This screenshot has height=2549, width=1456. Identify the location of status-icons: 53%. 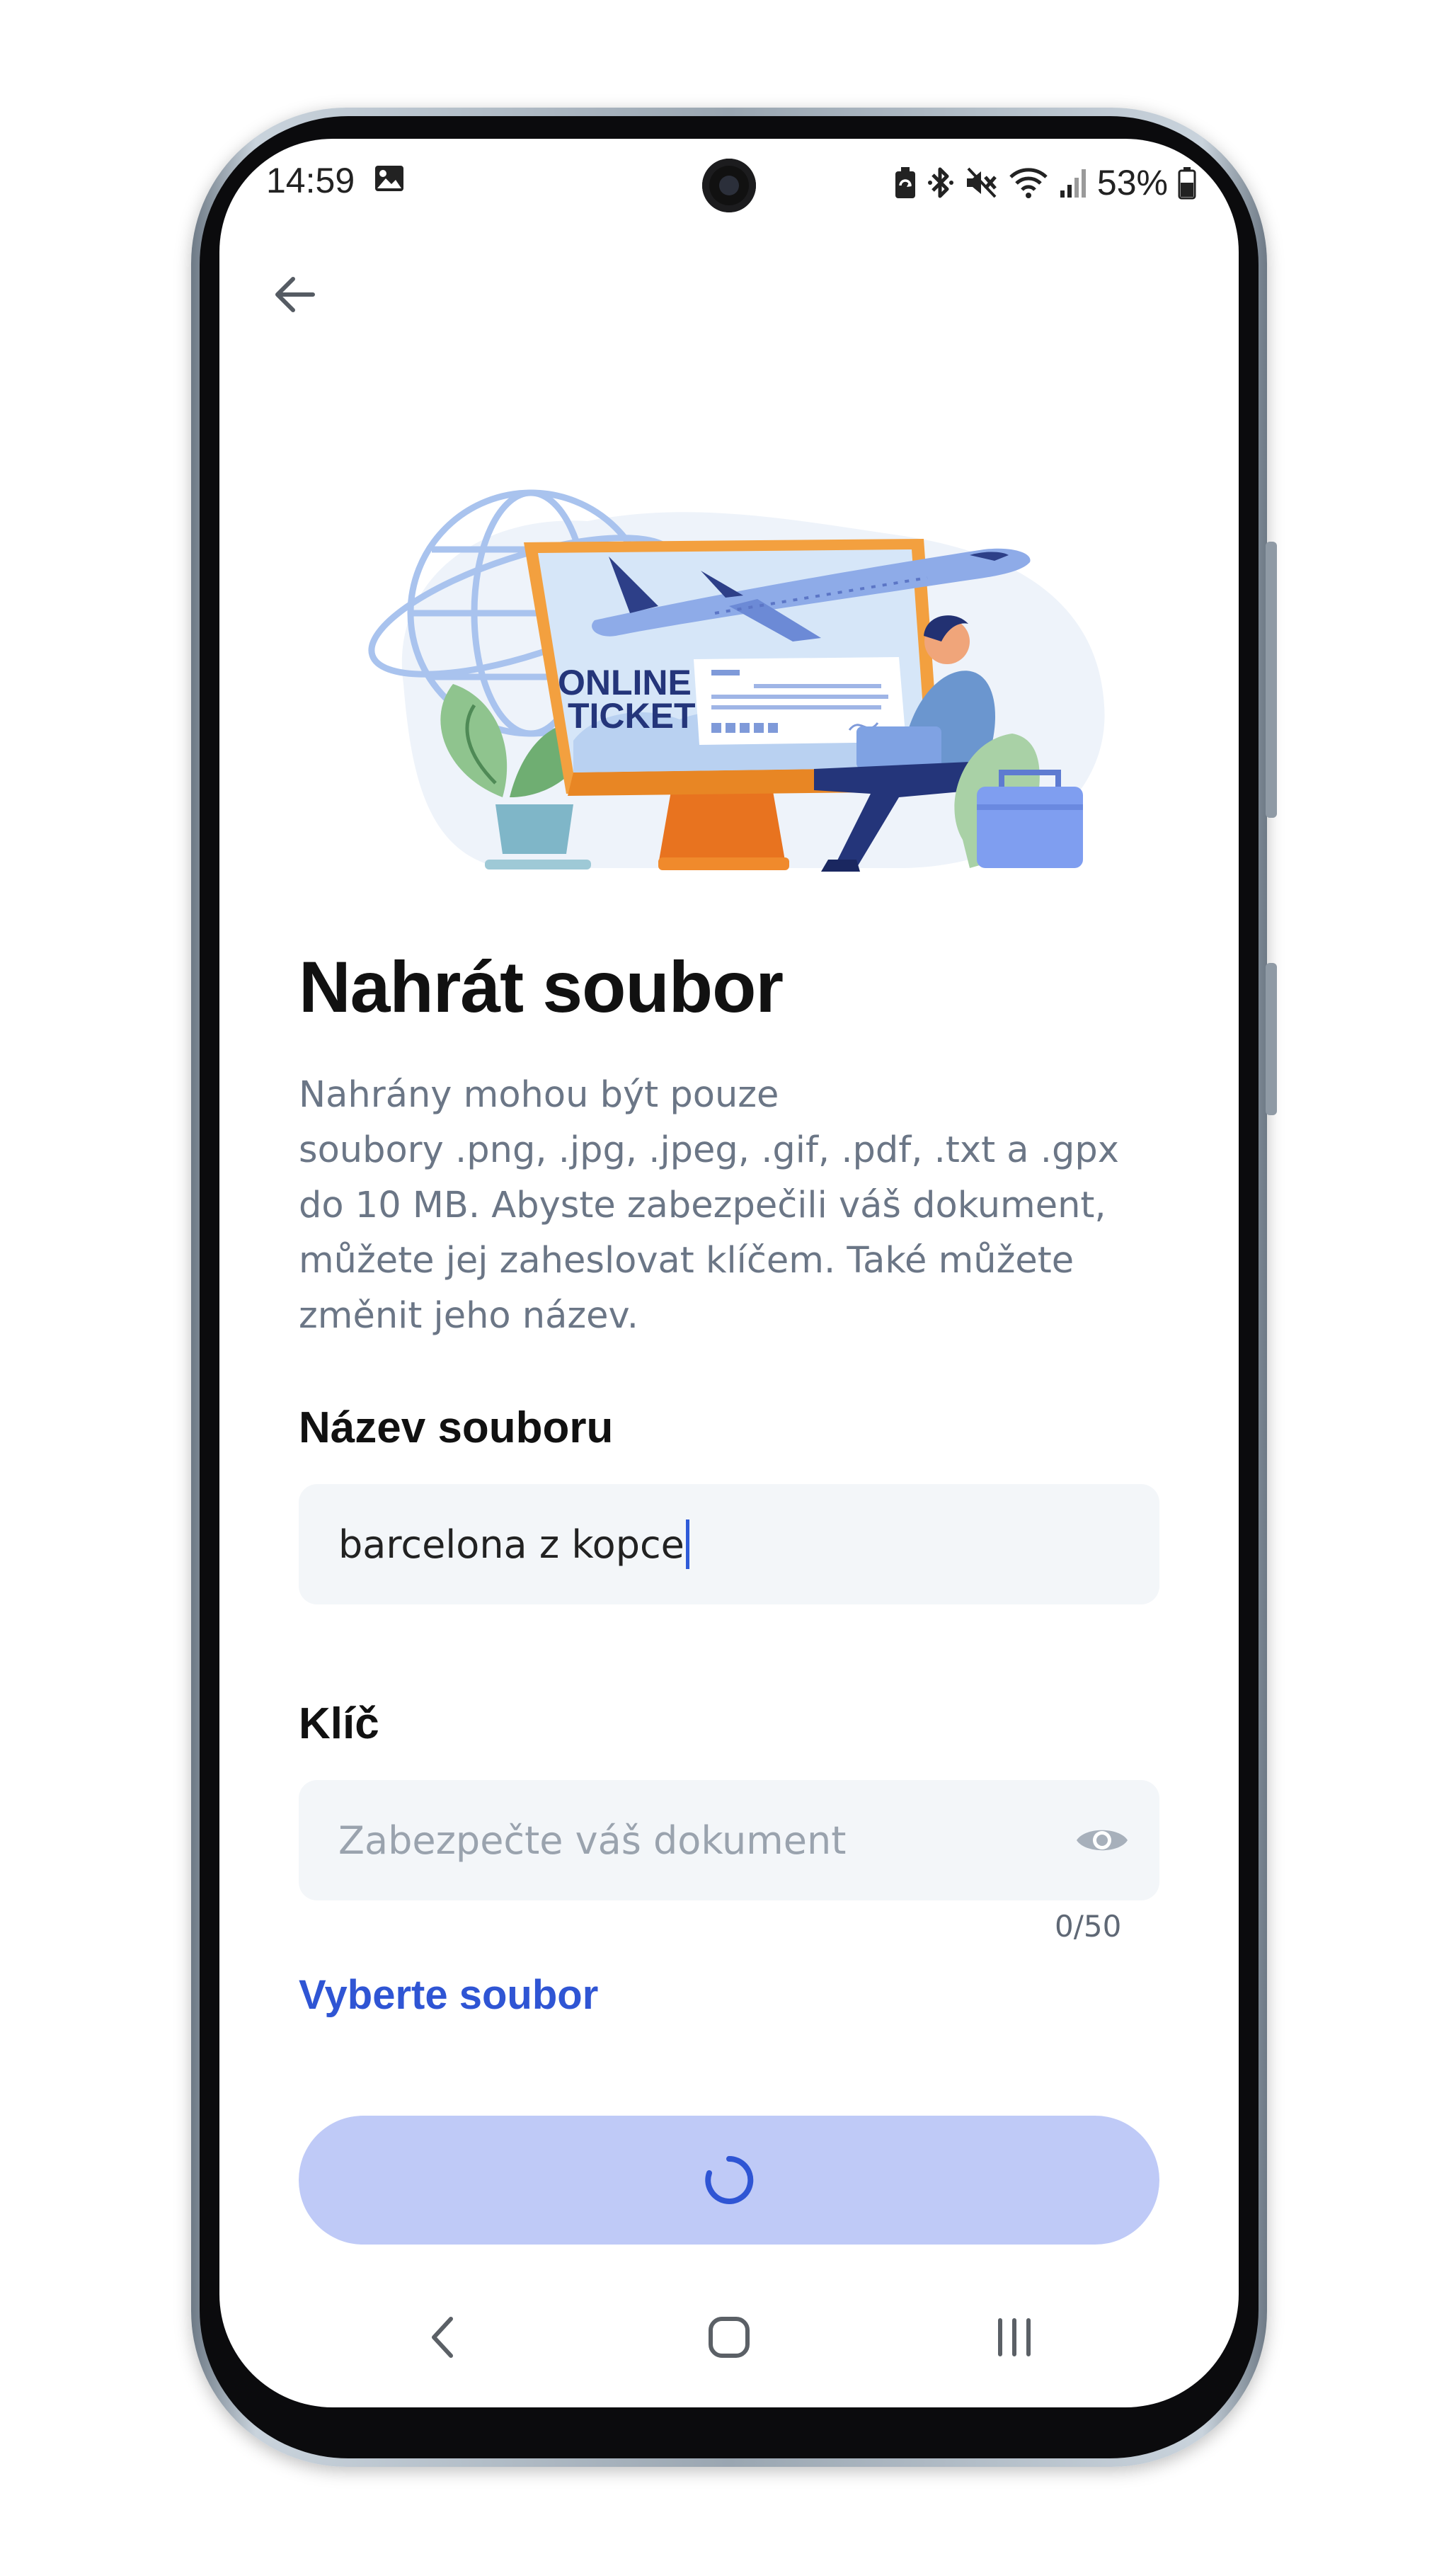
(1045, 182).